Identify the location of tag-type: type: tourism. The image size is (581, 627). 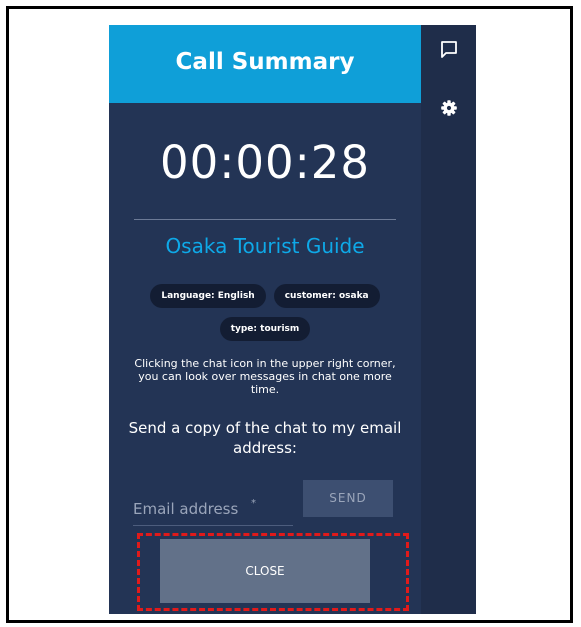
(265, 329).